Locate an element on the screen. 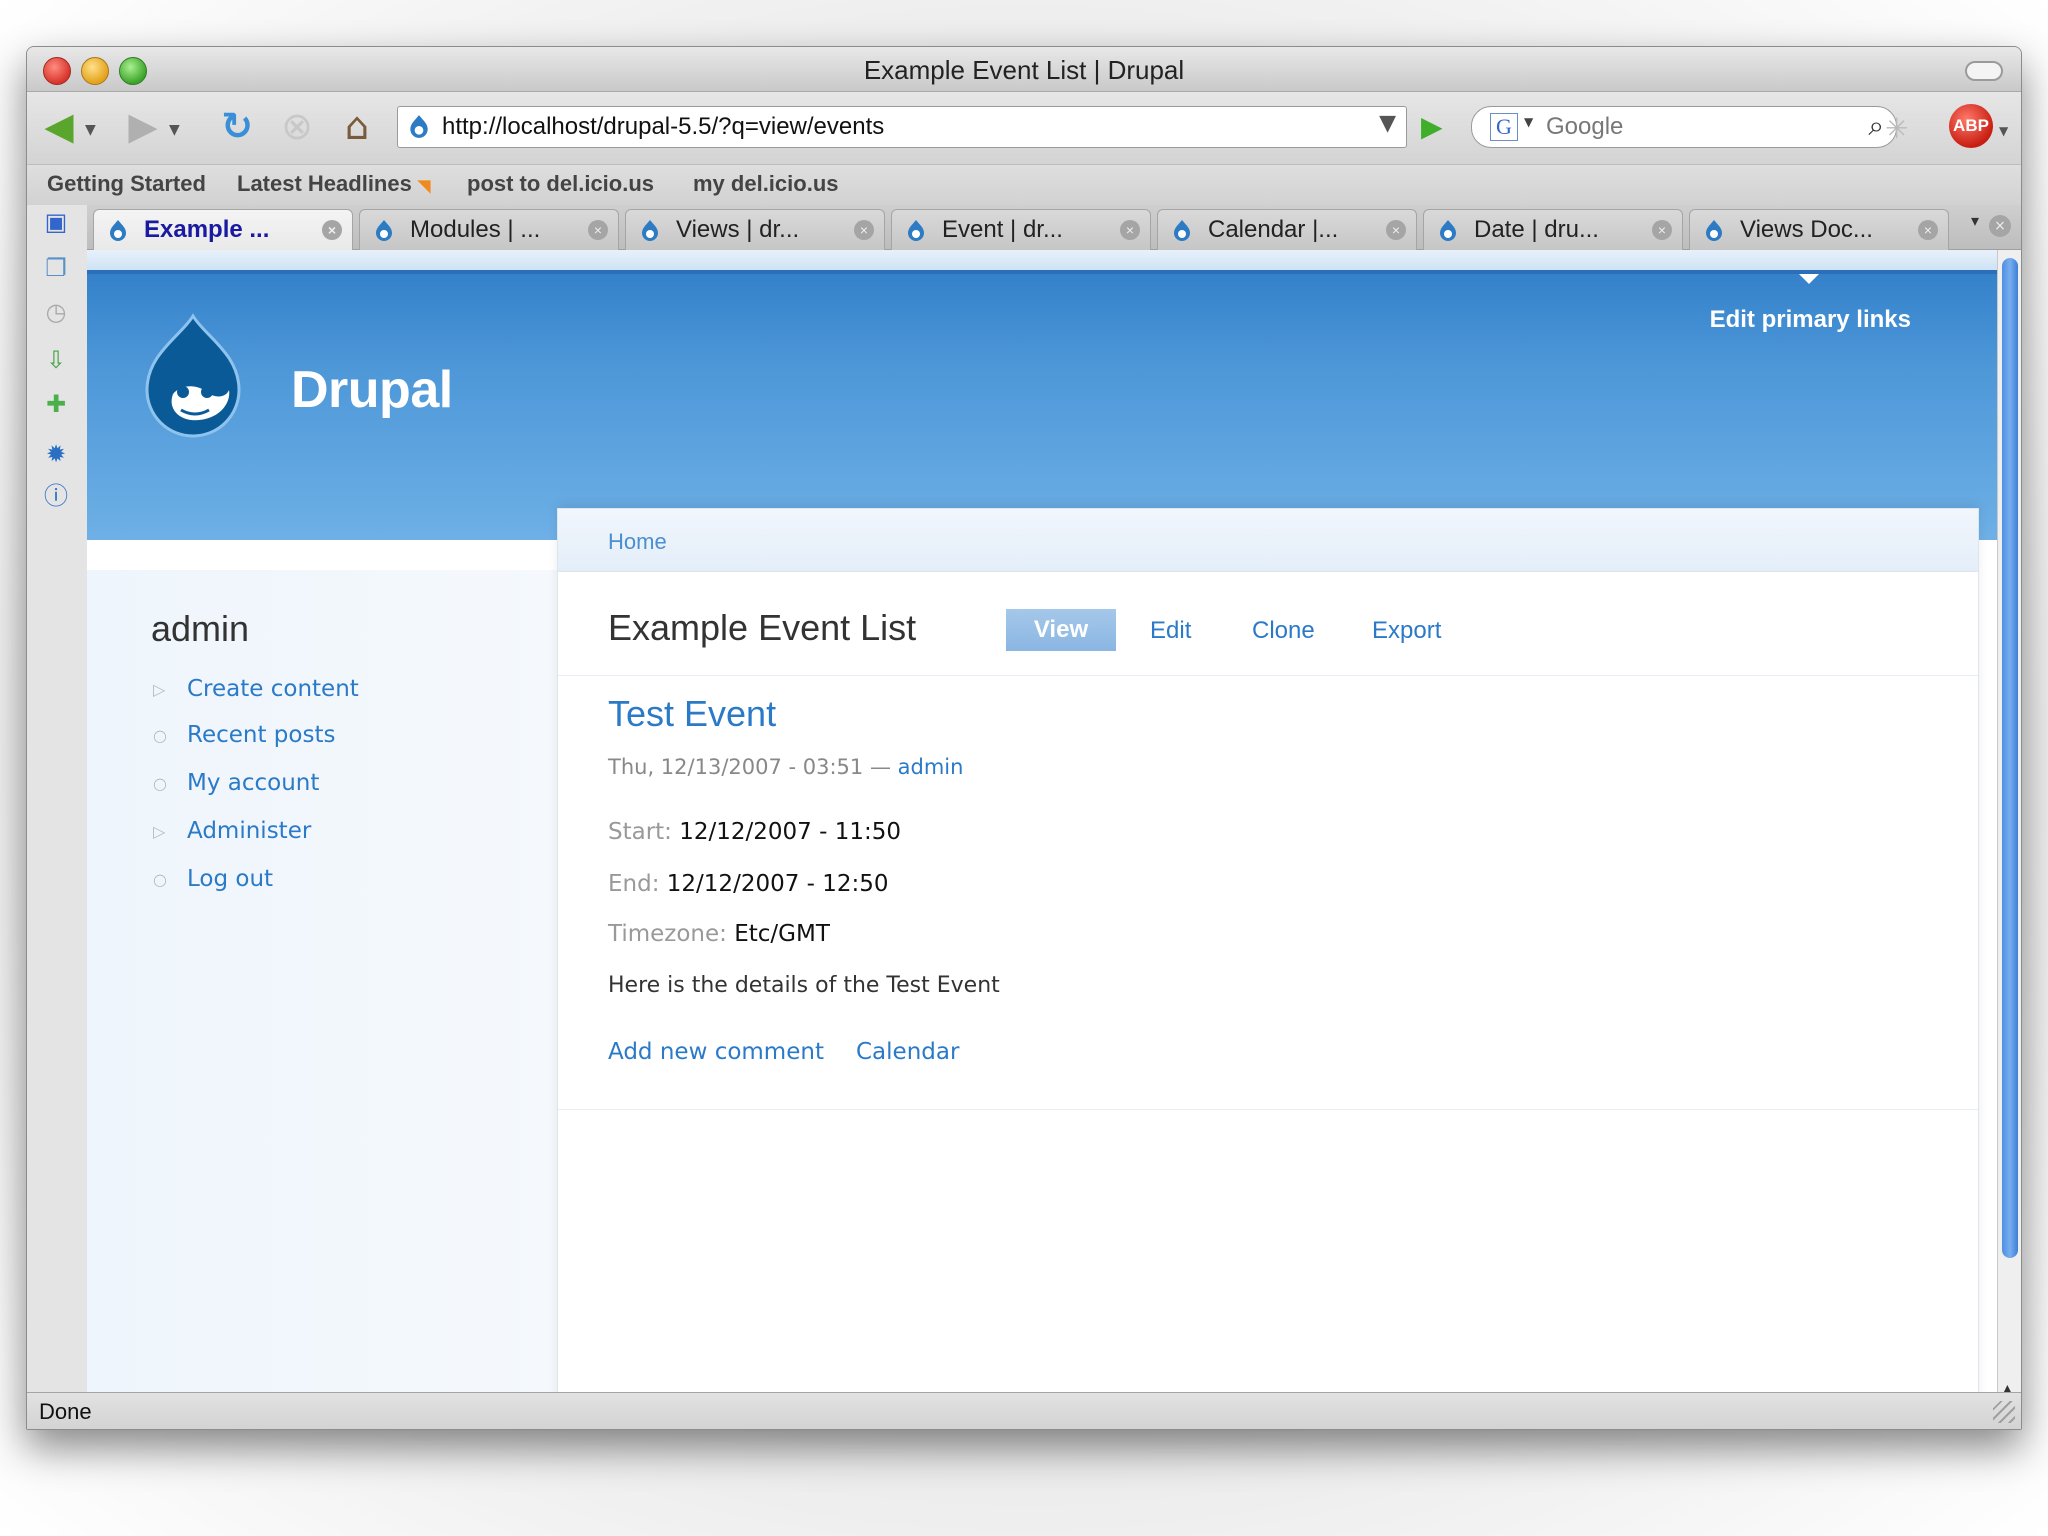  submitted-date: Thu, 12/13/2007 - 03:51 — is located at coordinates (753, 767).